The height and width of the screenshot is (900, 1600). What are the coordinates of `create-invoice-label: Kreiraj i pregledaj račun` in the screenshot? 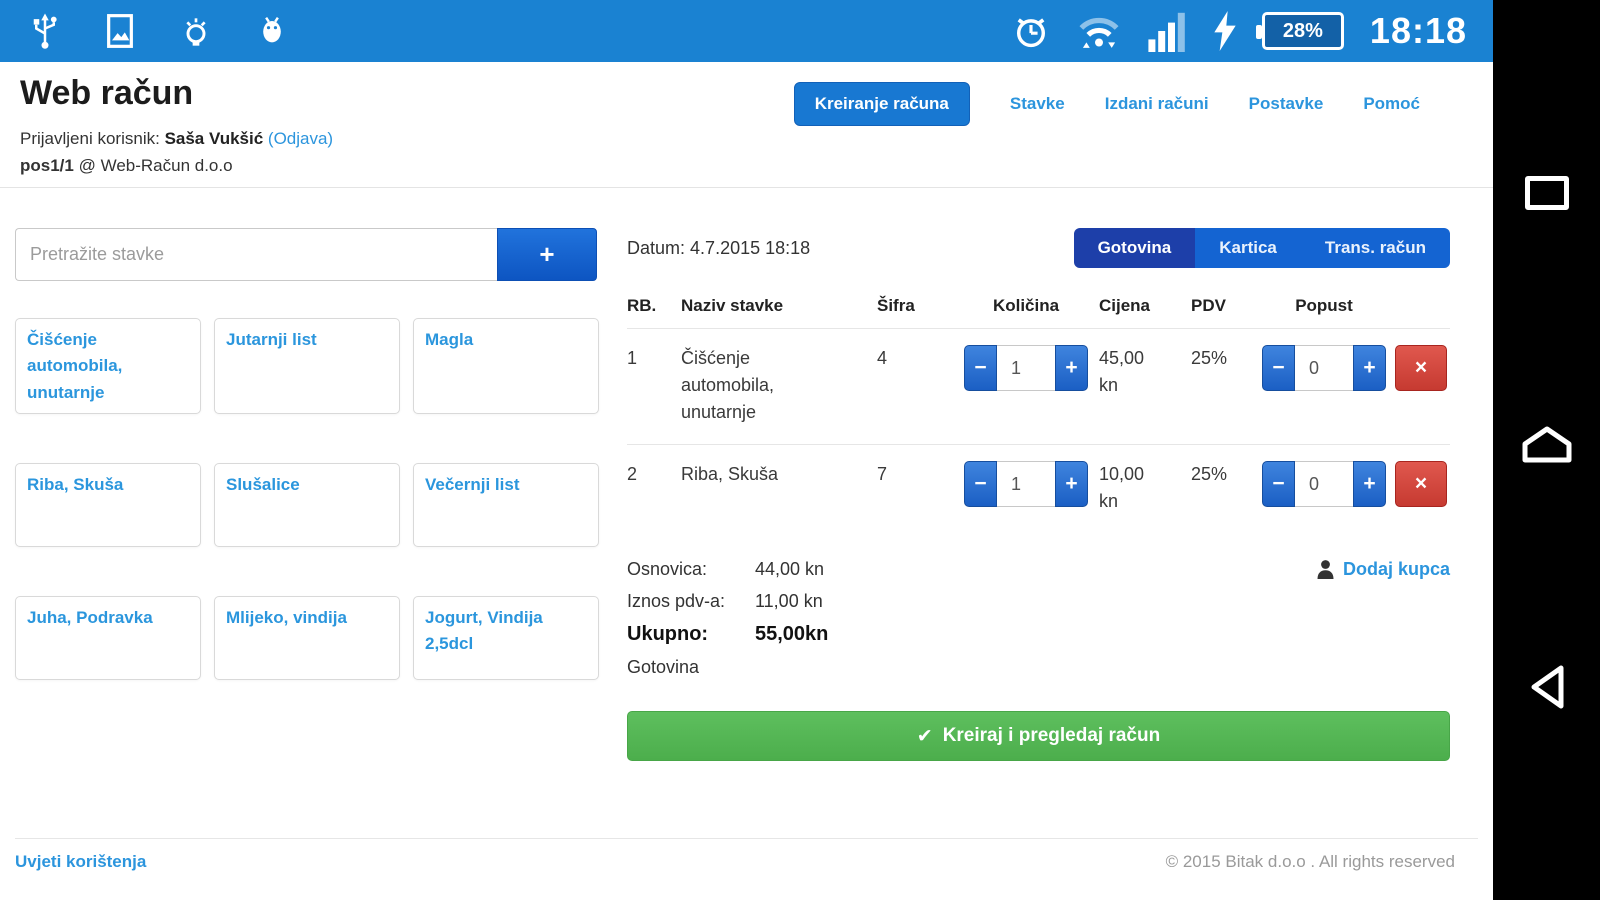 It's located at (1051, 735).